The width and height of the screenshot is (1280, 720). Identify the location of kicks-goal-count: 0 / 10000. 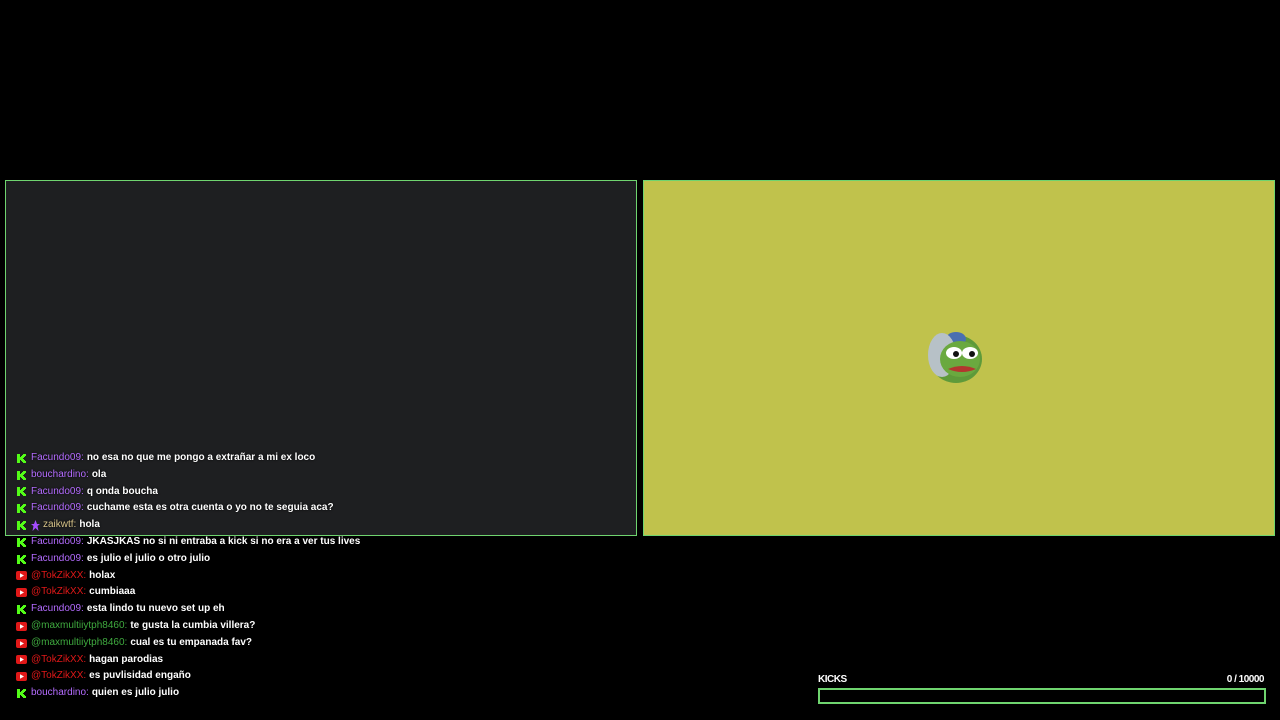
(1245, 679).